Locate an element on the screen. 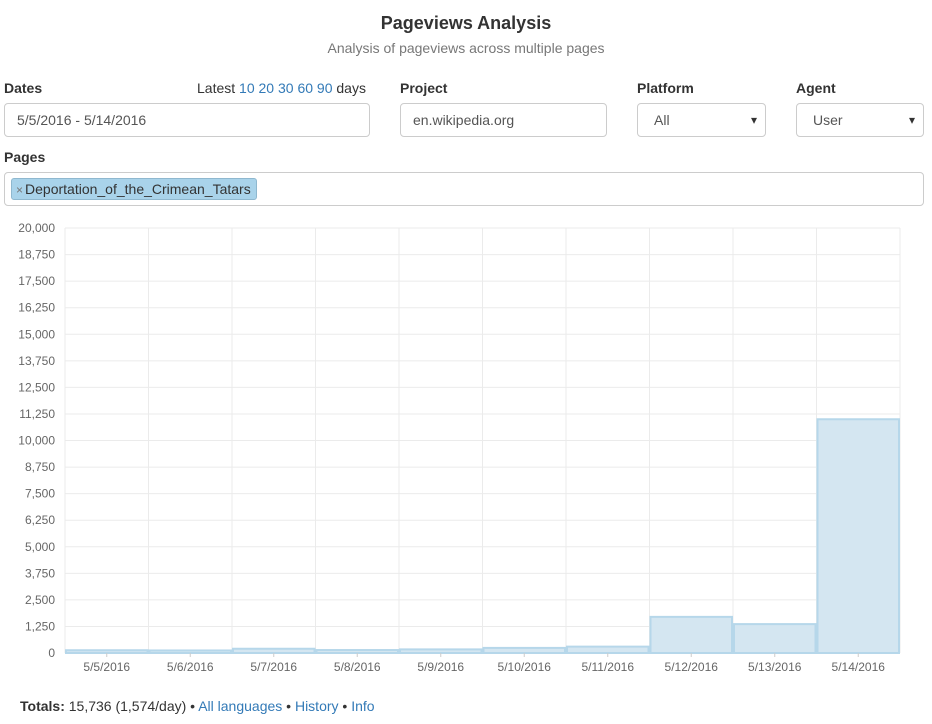  project-input: en.wikipedia.org is located at coordinates (503, 120).